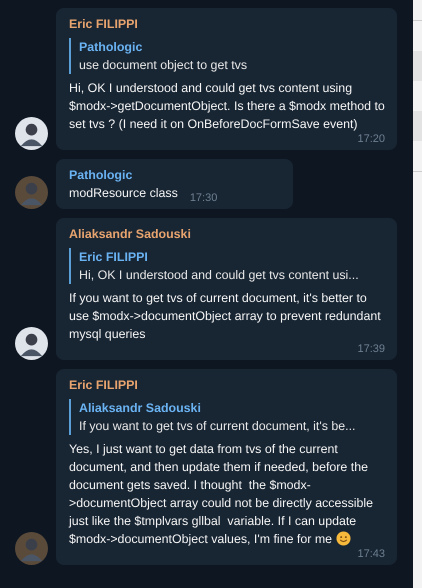 Image resolution: width=422 pixels, height=588 pixels. I want to click on reply-quote: Pathologic use document object to get tvs, so click(227, 56).